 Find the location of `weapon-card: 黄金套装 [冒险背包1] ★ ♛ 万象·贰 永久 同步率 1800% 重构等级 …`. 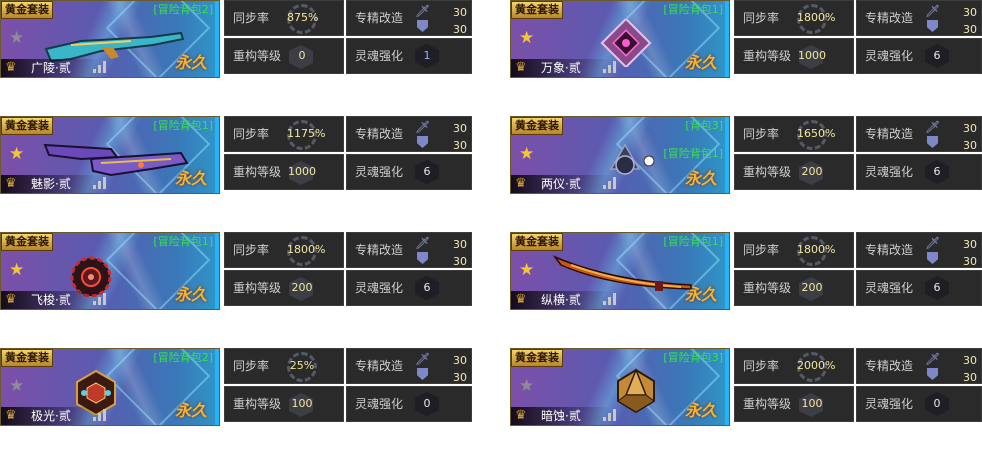

weapon-card: 黄金套装 [冒险背包1] ★ ♛ 万象·贰 永久 同步率 1800% 重构等级 … is located at coordinates (746, 39).